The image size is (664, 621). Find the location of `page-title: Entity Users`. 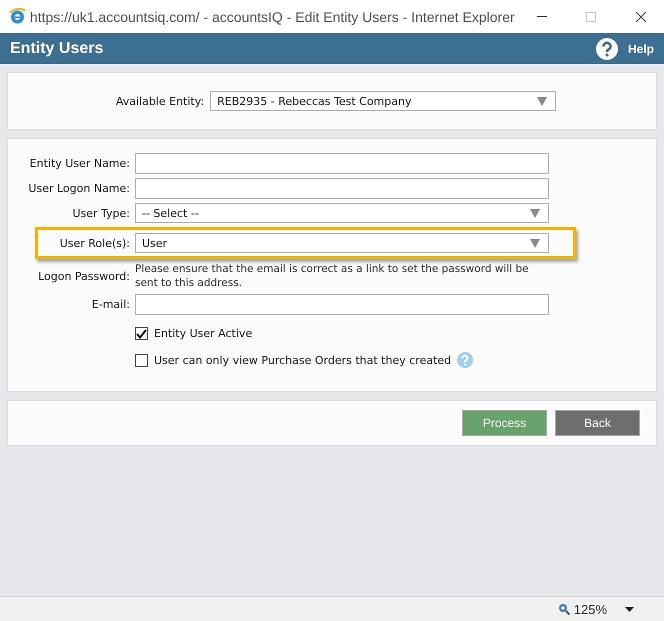

page-title: Entity Users is located at coordinates (57, 49).